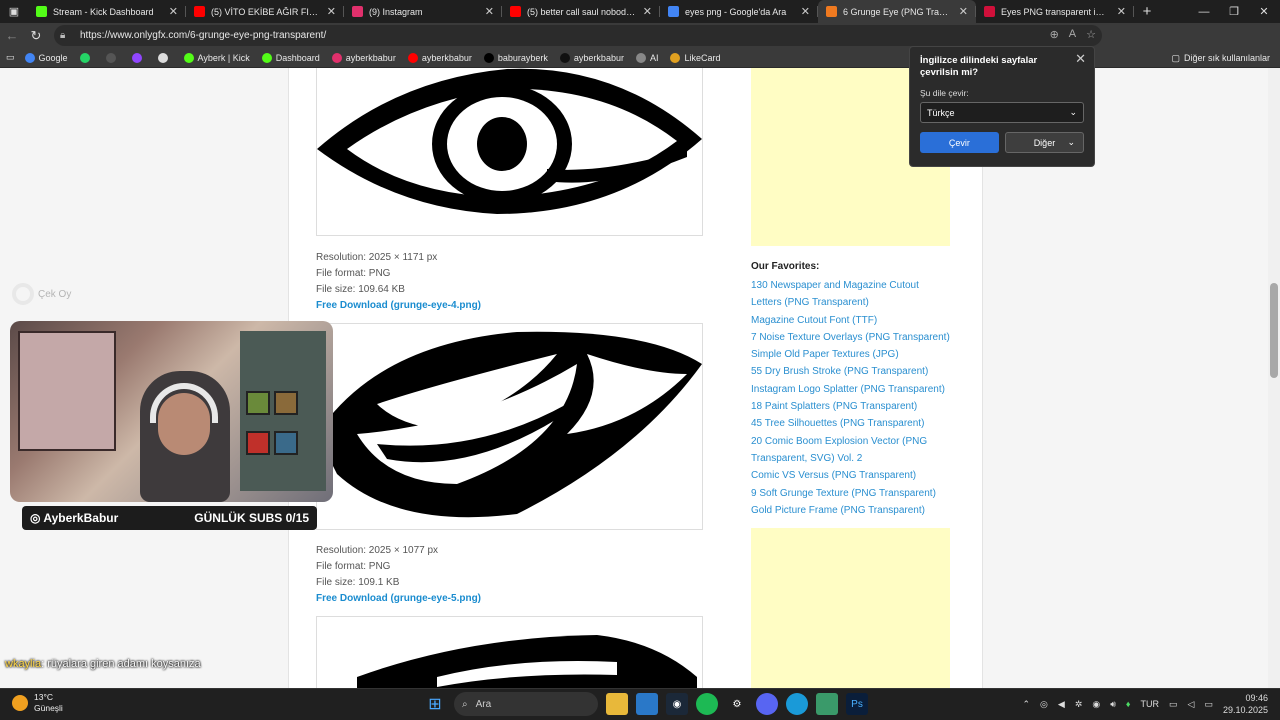 The height and width of the screenshot is (720, 1280). What do you see at coordinates (509, 152) in the screenshot?
I see `grunge-eye-4-image` at bounding box center [509, 152].